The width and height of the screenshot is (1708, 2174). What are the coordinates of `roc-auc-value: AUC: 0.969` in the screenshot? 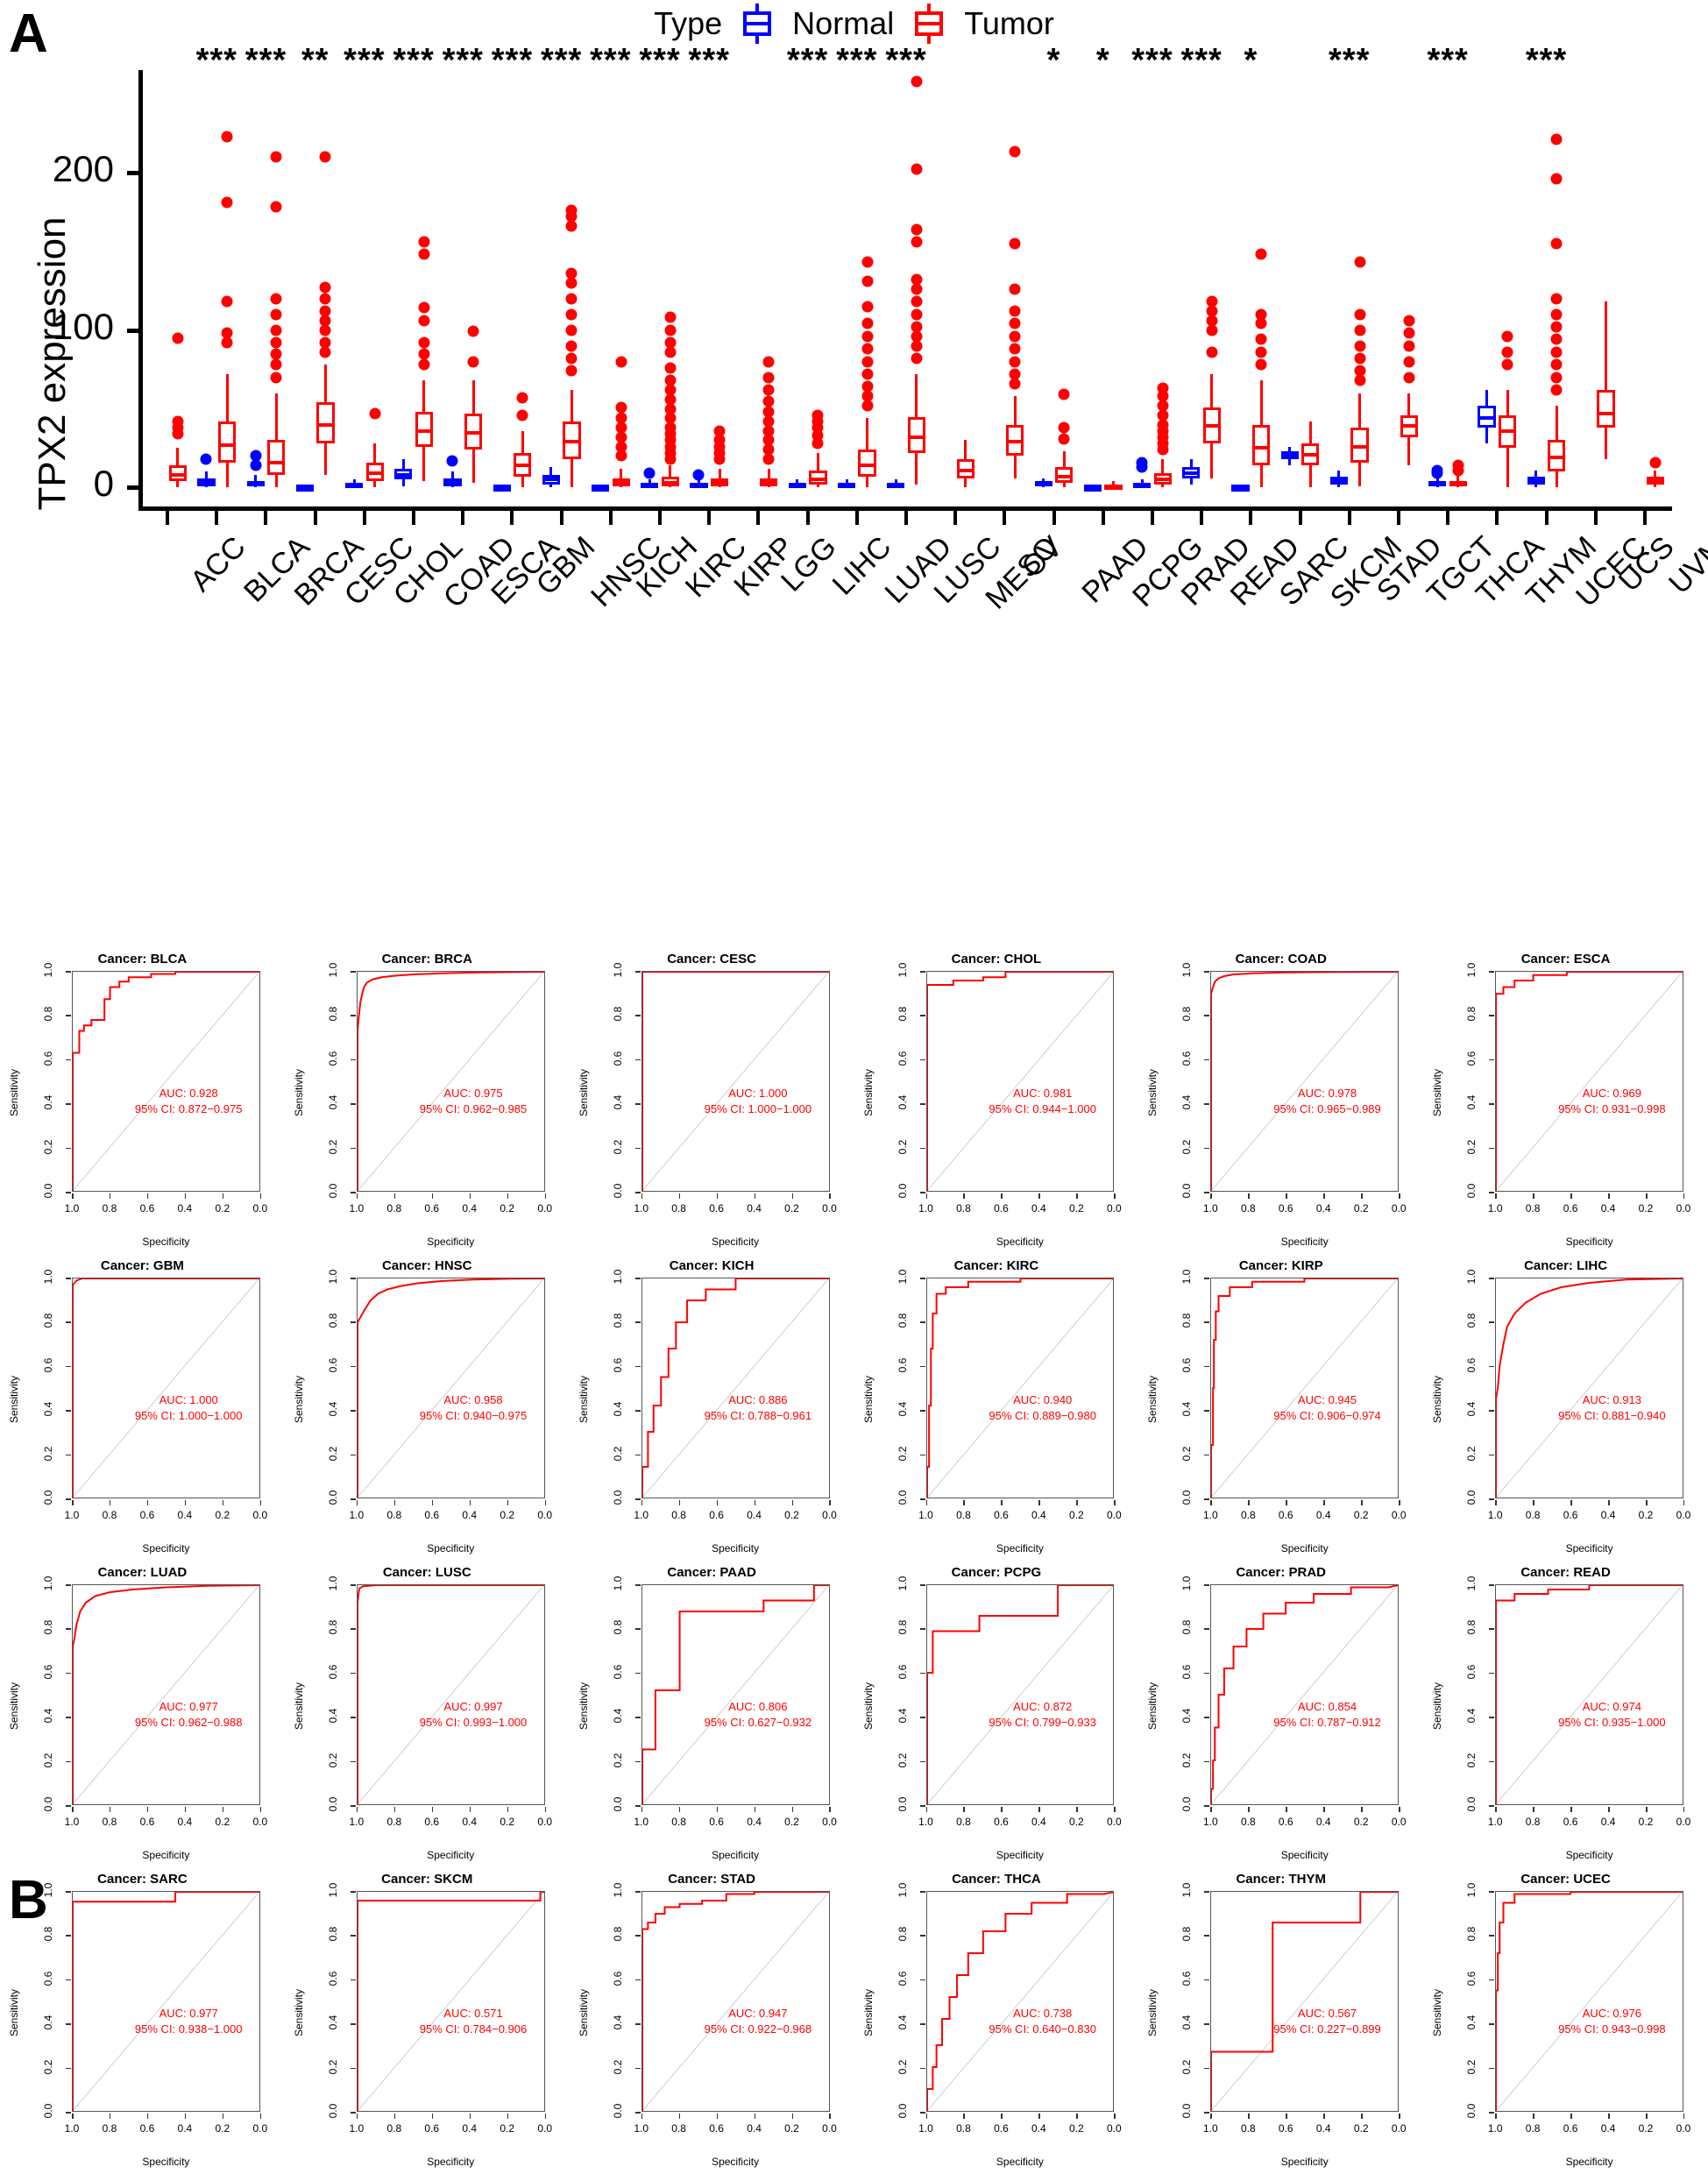 It's located at (1612, 1094).